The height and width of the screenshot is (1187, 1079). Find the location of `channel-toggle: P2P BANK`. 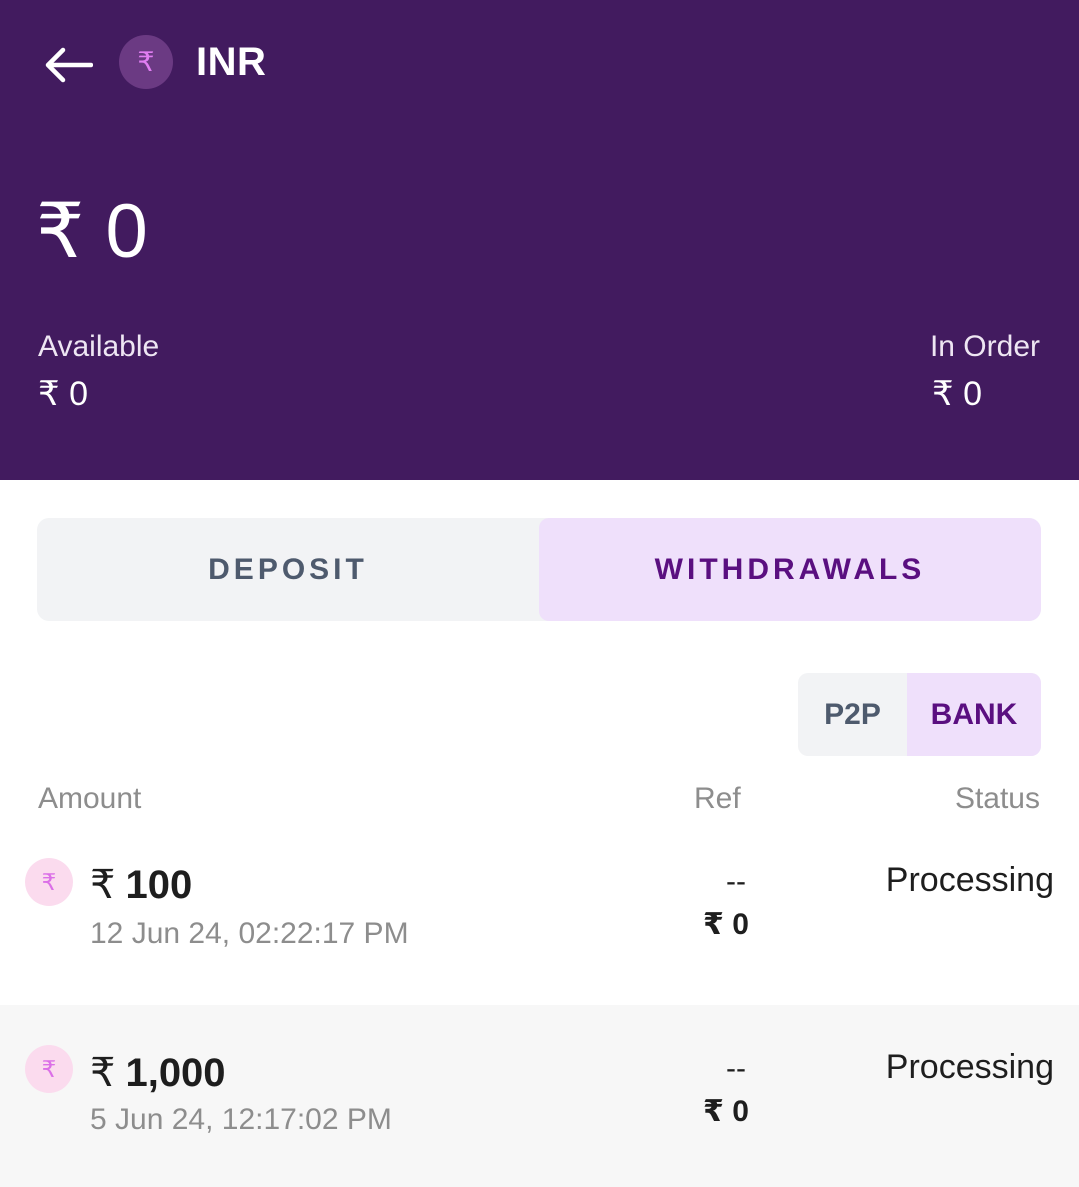

channel-toggle: P2P BANK is located at coordinates (919, 714).